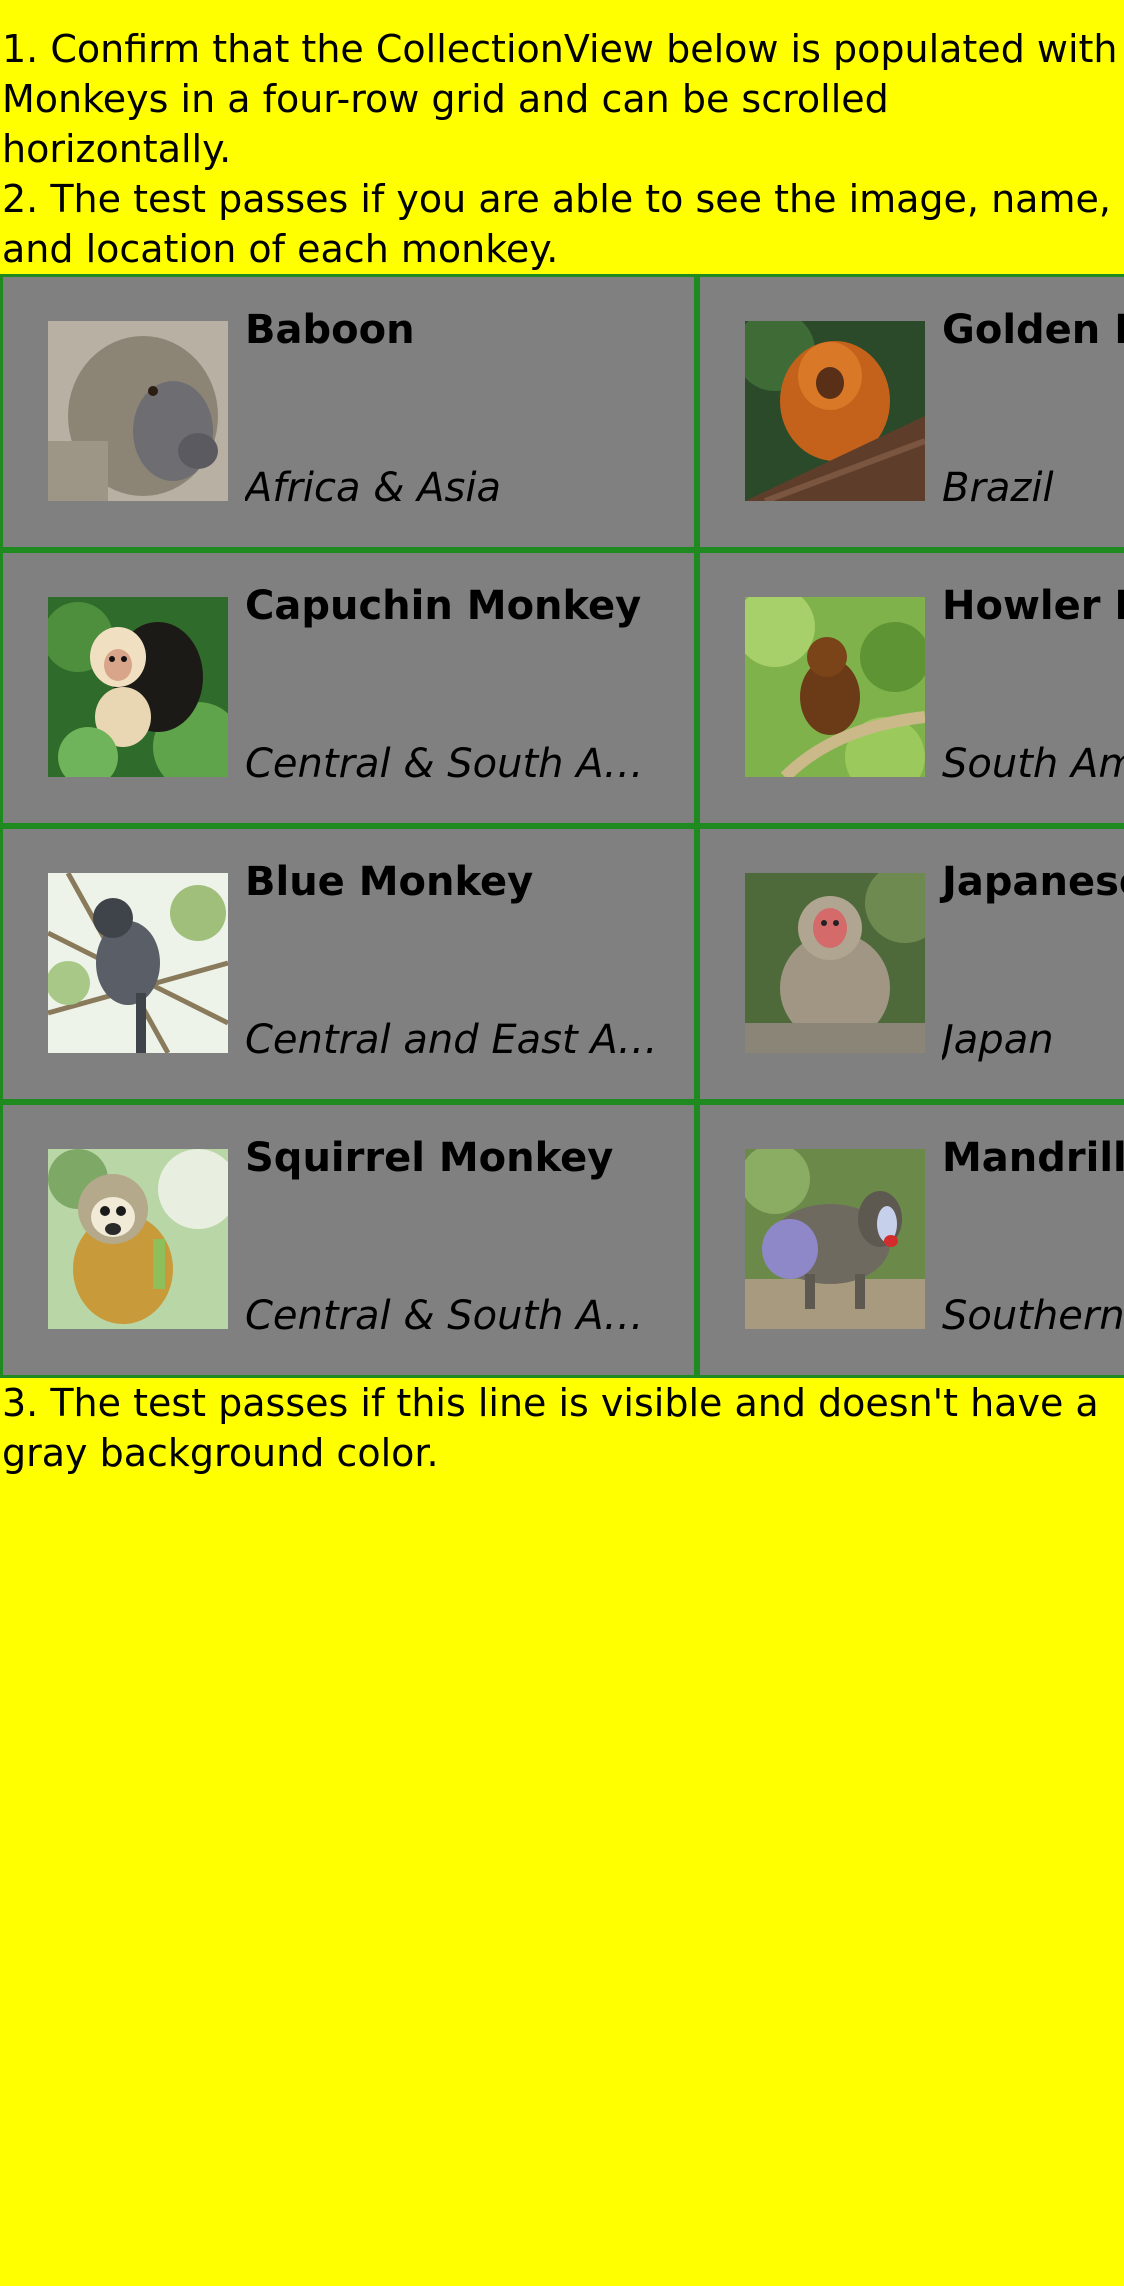  Describe the element at coordinates (348, 1240) in the screenshot. I see `monkey-cell-squirrel-monkey: Squirrel Monkey Central & South America` at that location.